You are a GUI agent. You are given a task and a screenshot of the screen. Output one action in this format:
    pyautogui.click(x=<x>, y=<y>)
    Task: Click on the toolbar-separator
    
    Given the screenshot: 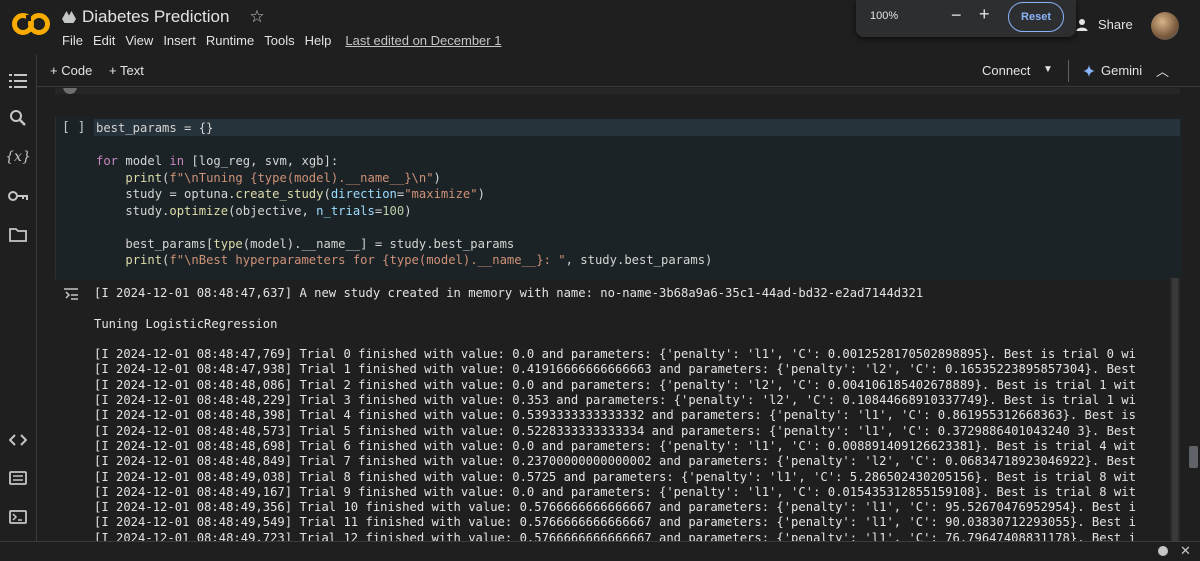 What is the action you would take?
    pyautogui.click(x=1068, y=71)
    